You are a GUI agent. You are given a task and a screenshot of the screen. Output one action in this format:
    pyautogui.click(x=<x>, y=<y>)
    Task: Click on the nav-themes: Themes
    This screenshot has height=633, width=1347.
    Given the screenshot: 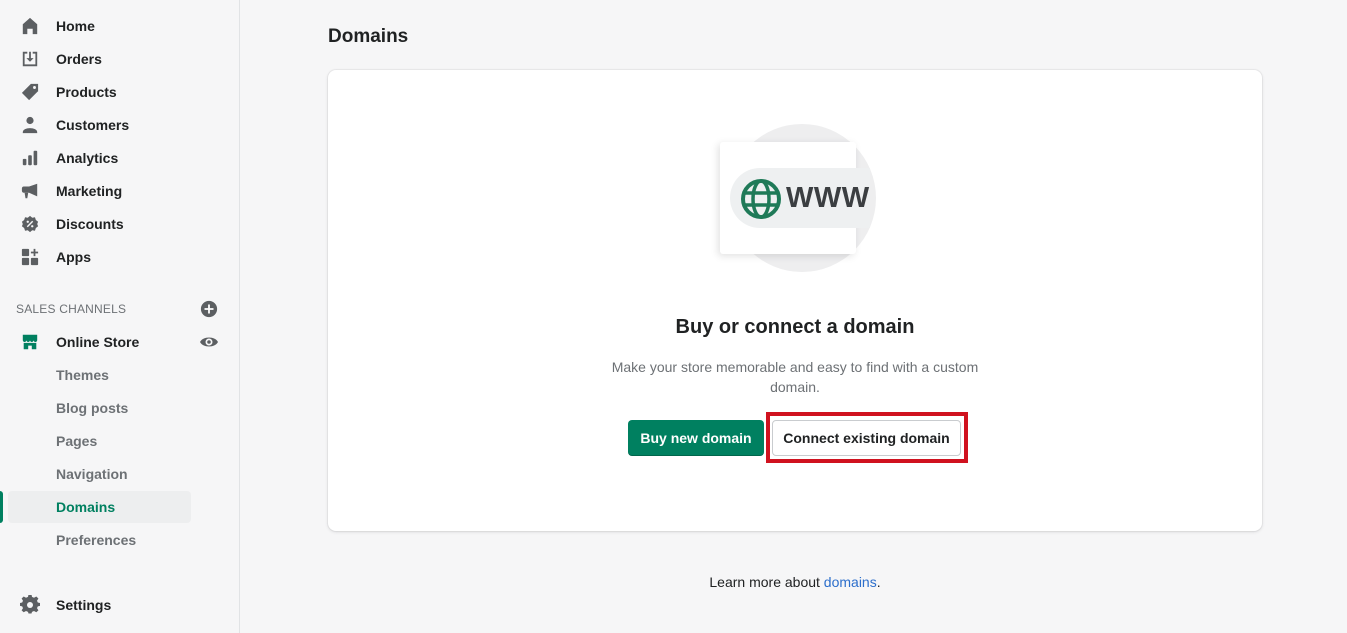 What is the action you would take?
    pyautogui.click(x=120, y=375)
    